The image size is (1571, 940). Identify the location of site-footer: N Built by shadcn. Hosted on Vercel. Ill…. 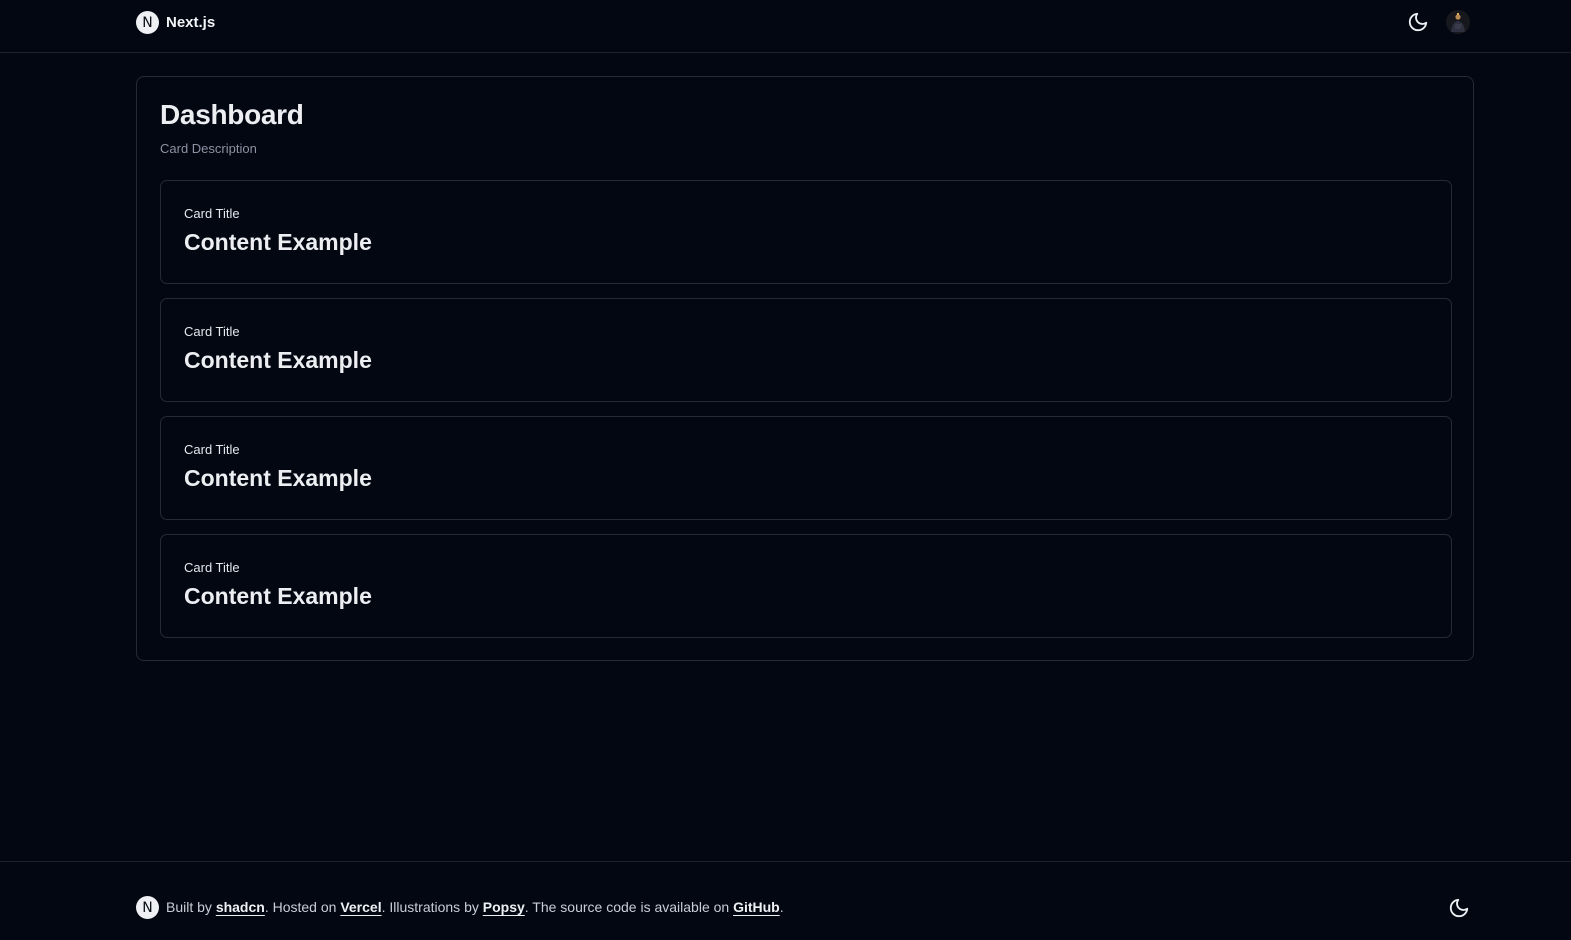
(785, 900).